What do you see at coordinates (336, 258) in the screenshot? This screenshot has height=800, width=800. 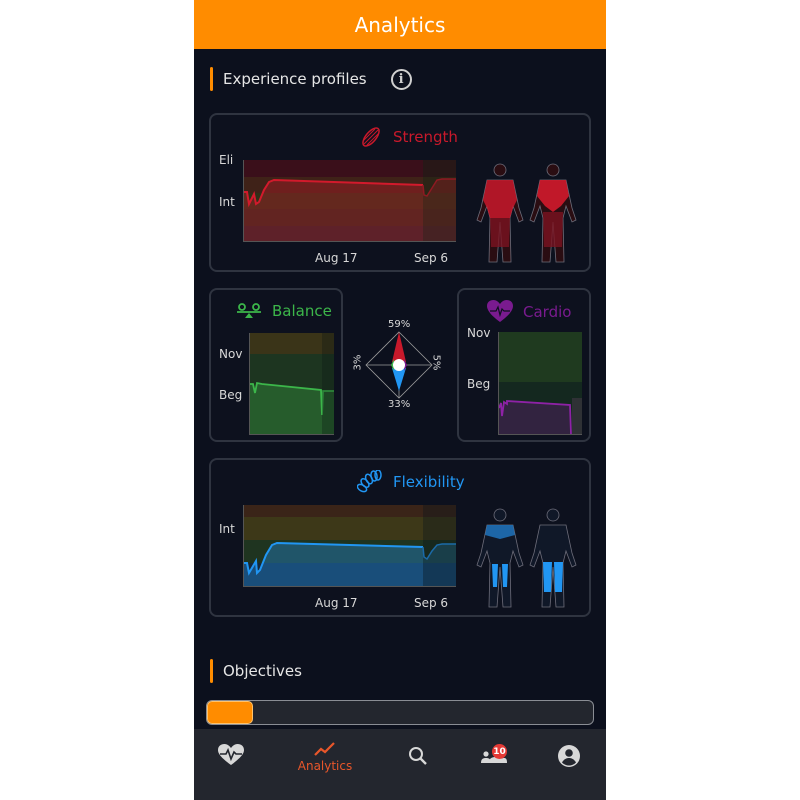 I see `strength-x-label-1: Aug 17` at bounding box center [336, 258].